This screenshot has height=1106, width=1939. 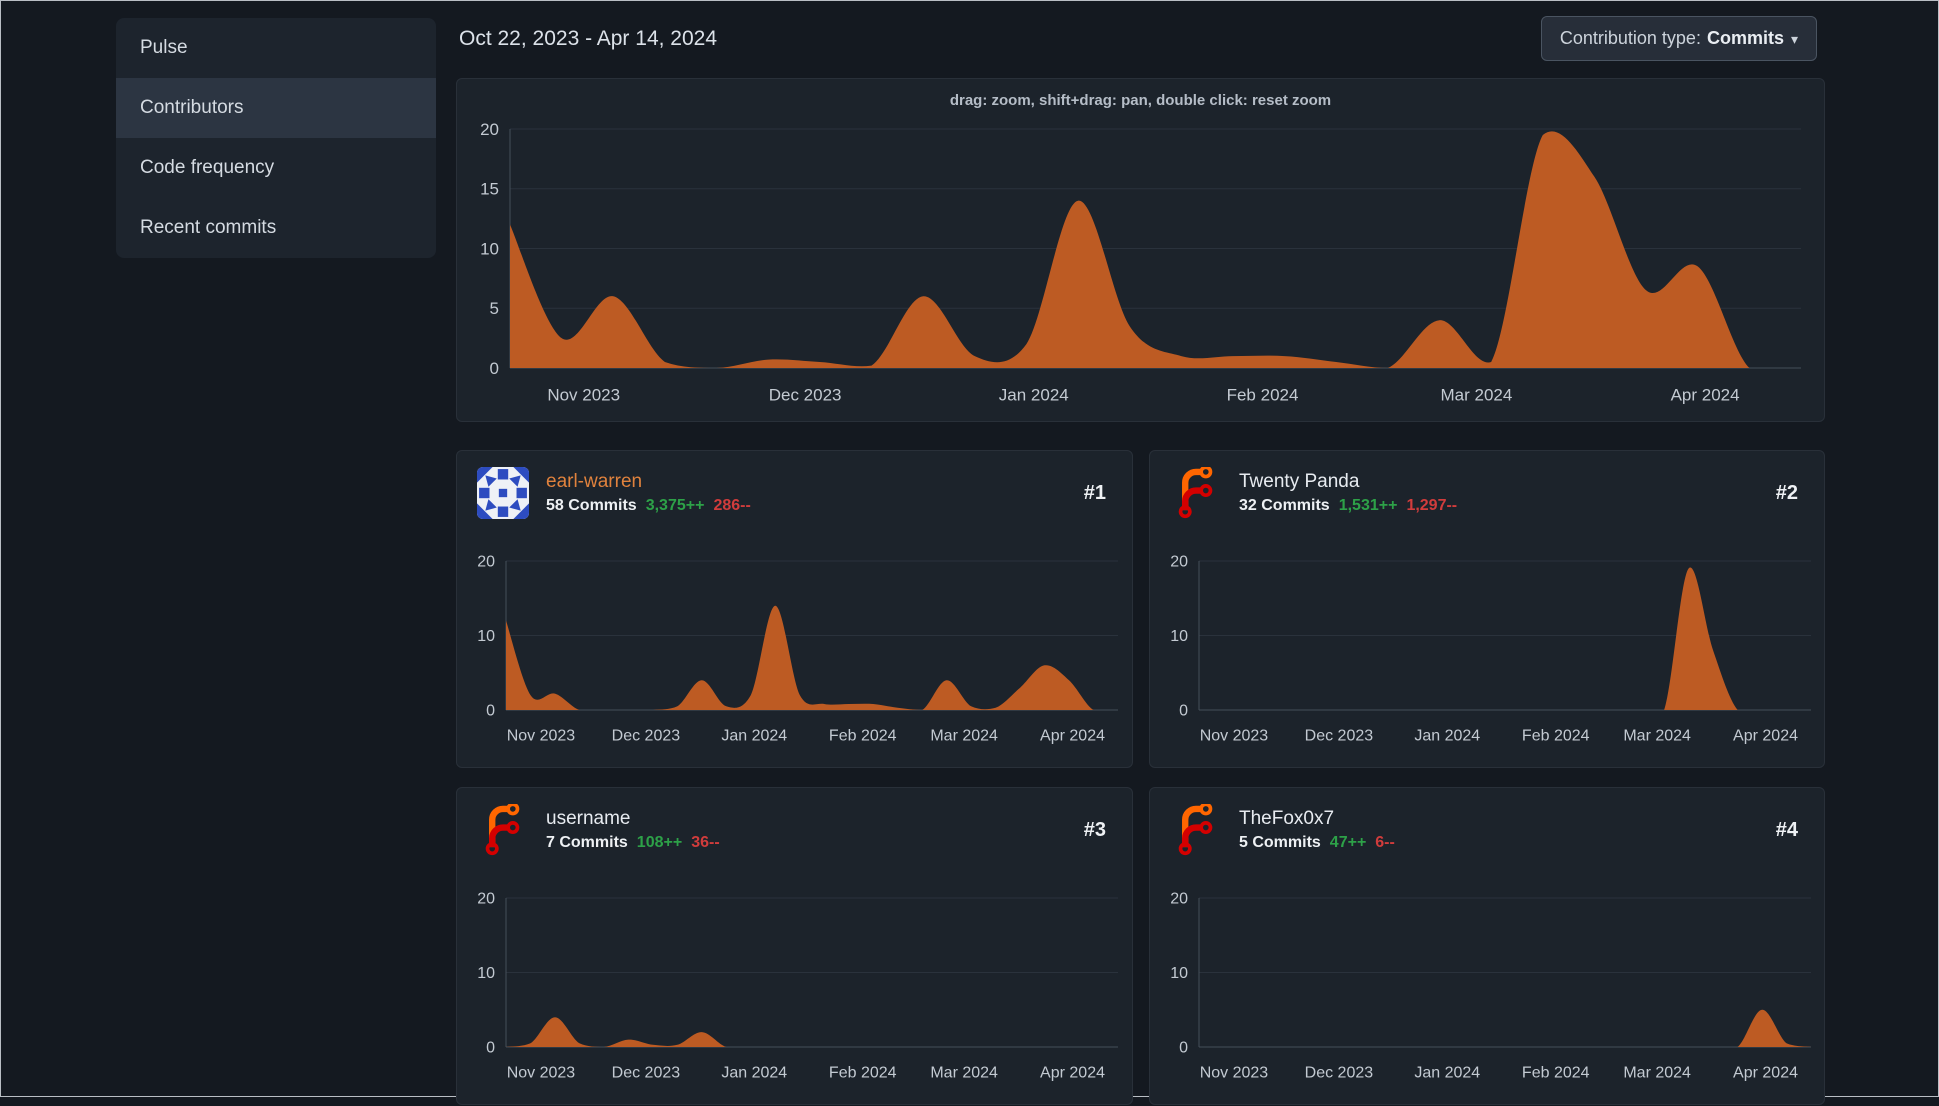 What do you see at coordinates (276, 168) in the screenshot?
I see `sidebar-item-code-frequency: Code frequency` at bounding box center [276, 168].